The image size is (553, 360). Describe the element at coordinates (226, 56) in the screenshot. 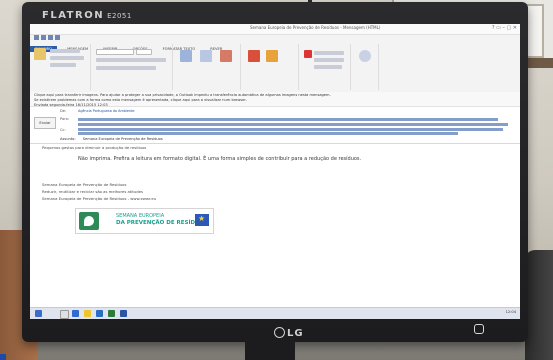

I see `attach-file-icon` at that location.